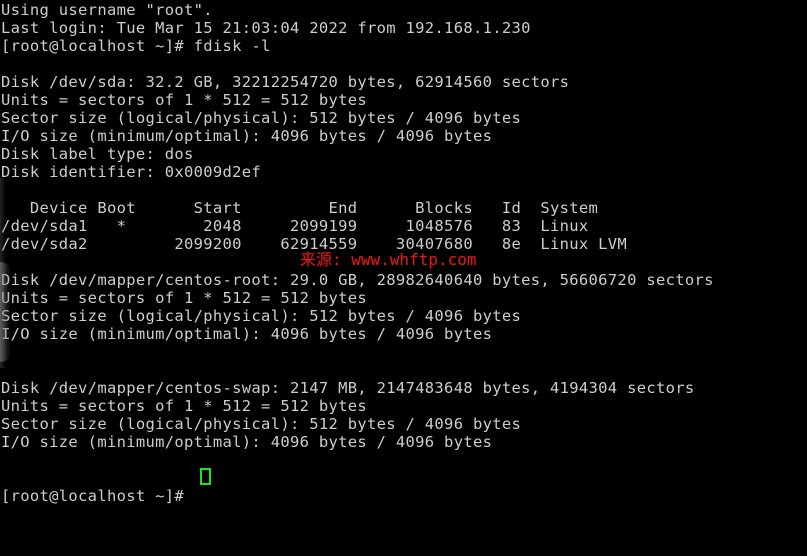  Describe the element at coordinates (97, 154) in the screenshot. I see `terminal-line: Disk label type: dos` at that location.